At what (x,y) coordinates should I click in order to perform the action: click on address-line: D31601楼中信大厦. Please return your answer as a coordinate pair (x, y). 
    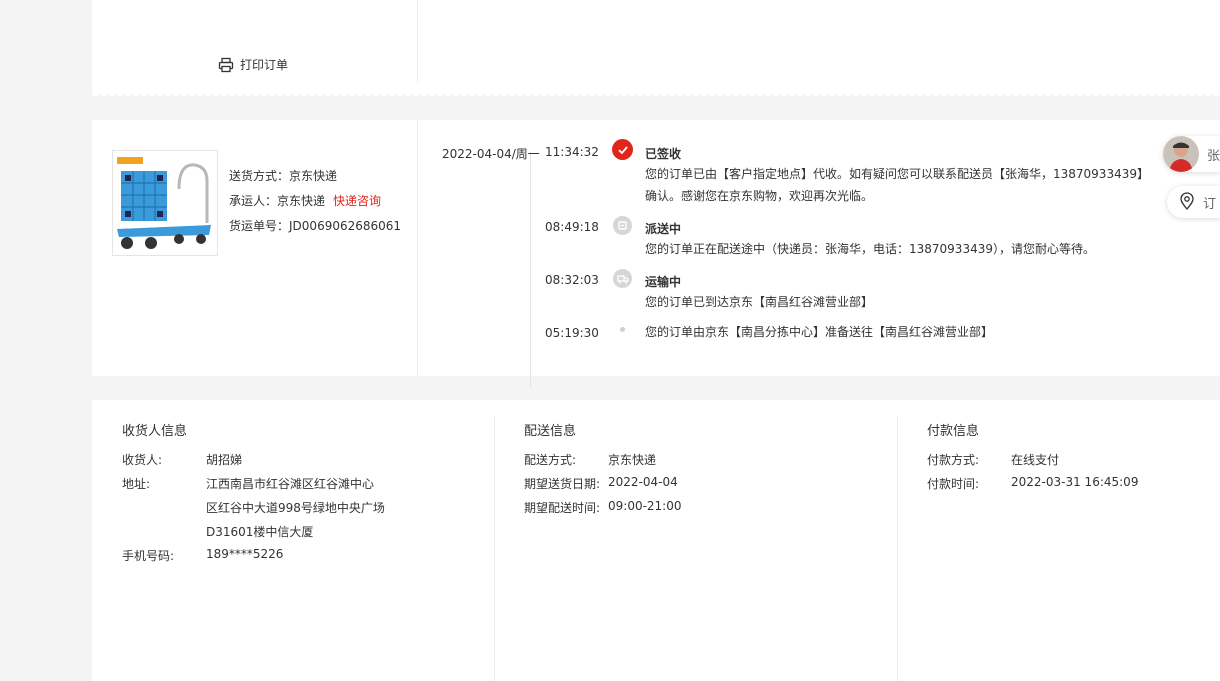
    Looking at the image, I should click on (260, 532).